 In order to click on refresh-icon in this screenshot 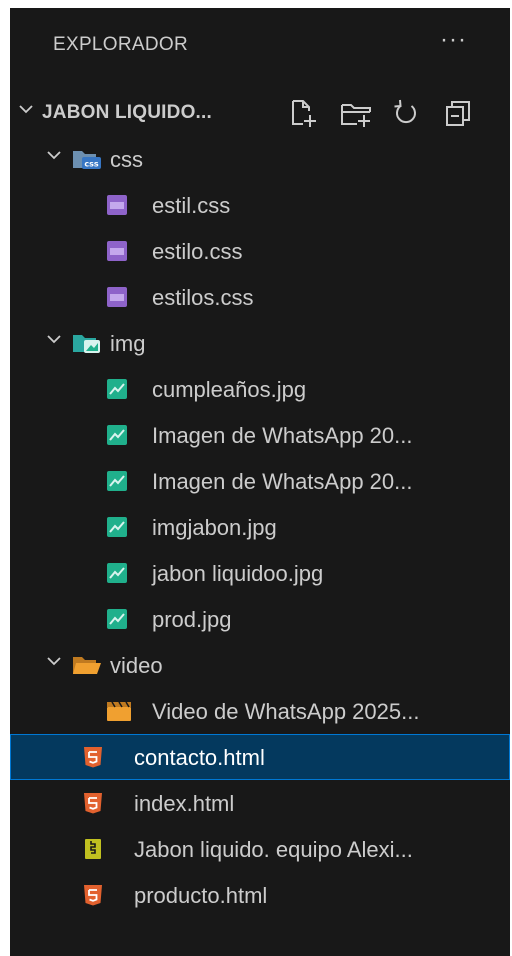, I will do `click(406, 113)`.